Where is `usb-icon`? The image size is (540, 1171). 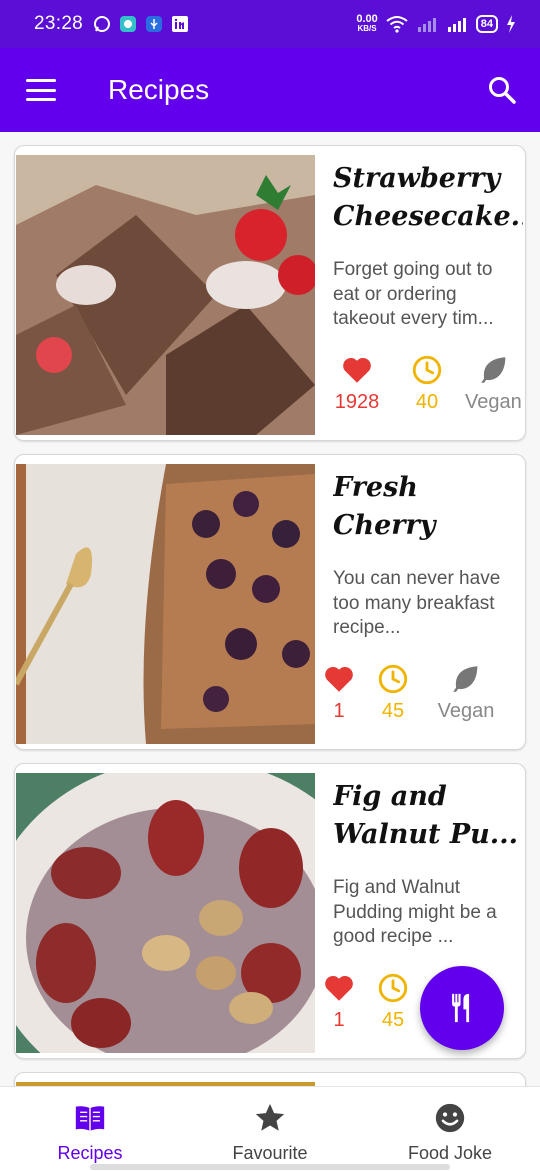 usb-icon is located at coordinates (154, 24).